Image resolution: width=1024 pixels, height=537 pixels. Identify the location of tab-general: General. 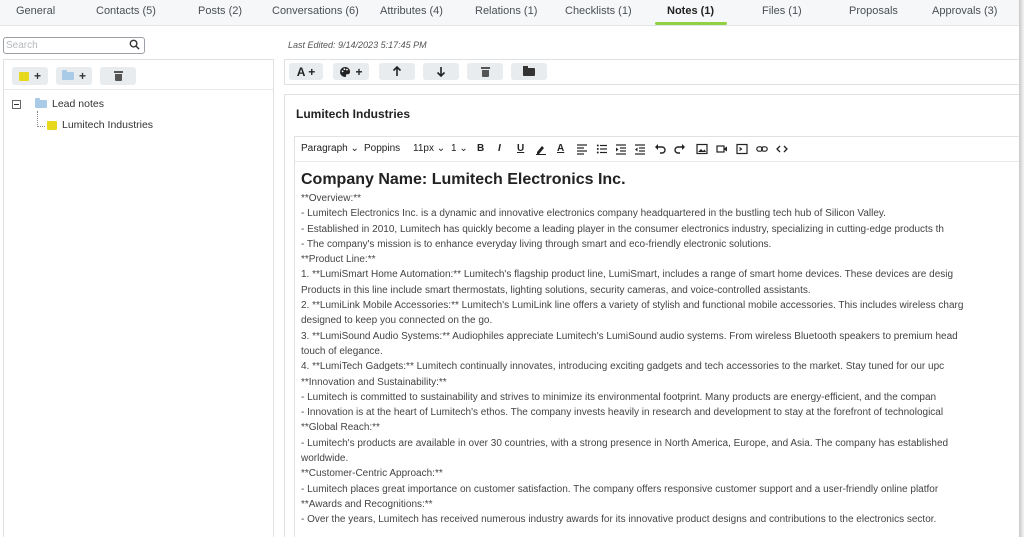
(35, 11).